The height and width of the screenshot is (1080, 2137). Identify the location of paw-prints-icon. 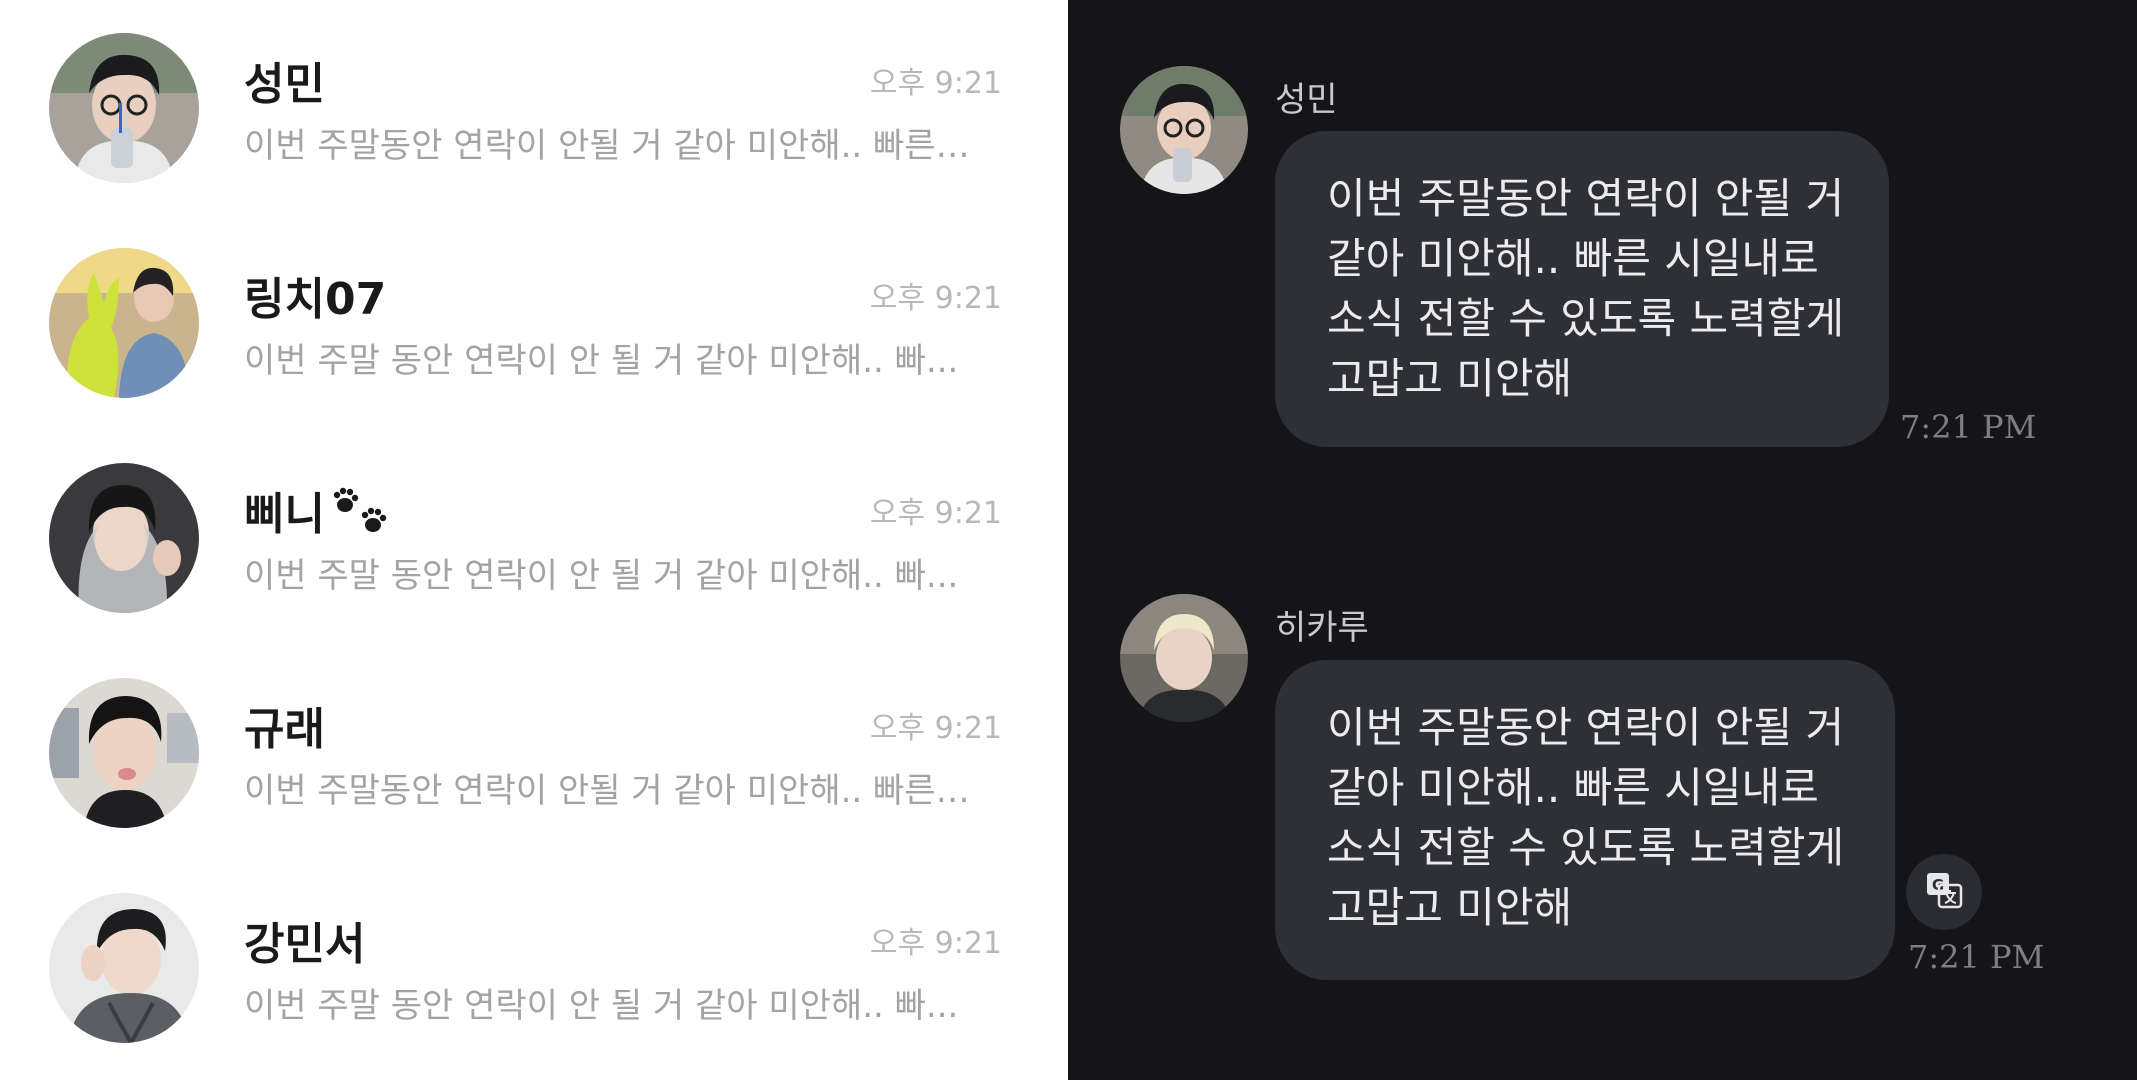
(361, 517).